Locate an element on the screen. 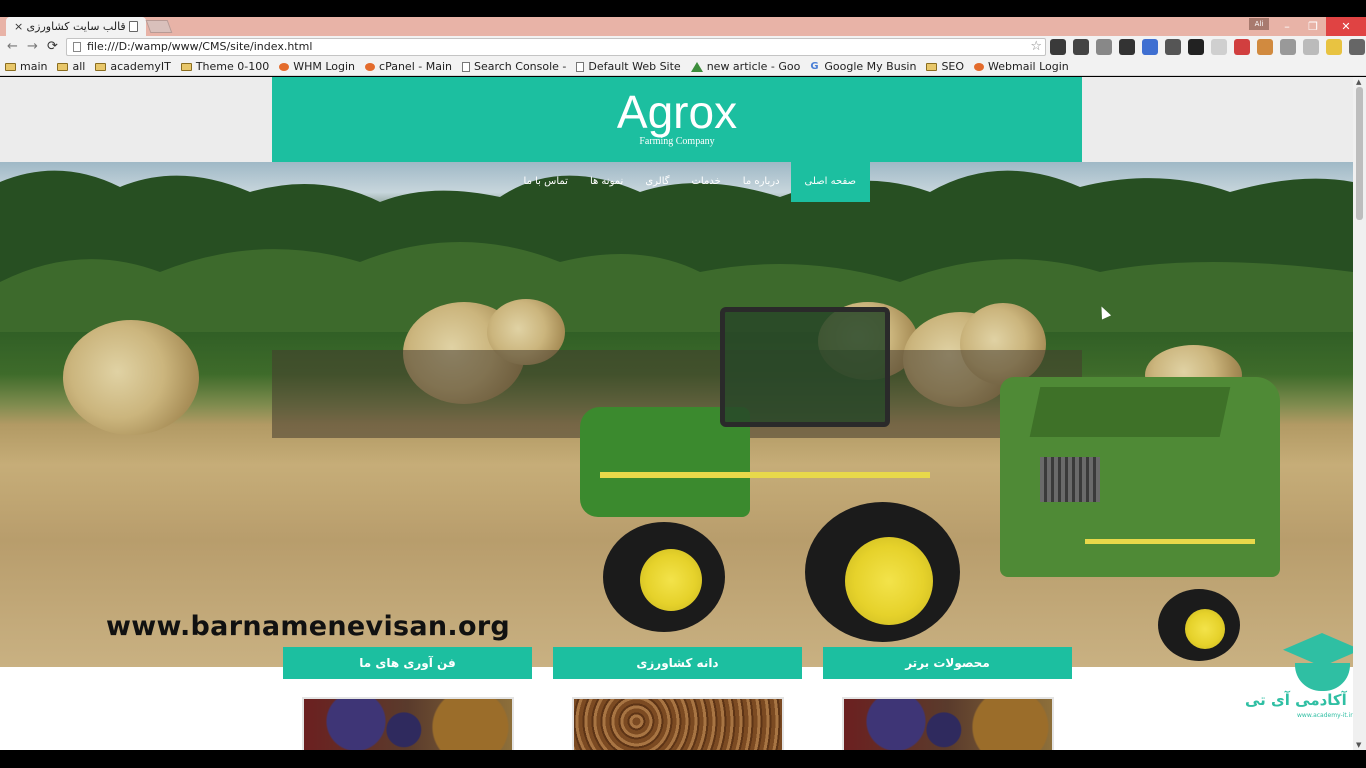  bookmark-item: Search Console - is located at coordinates (514, 66).